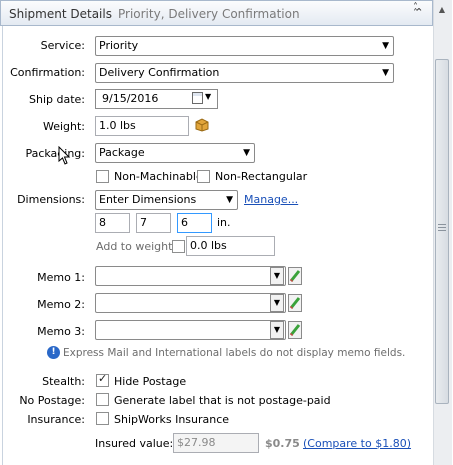 This screenshot has height=465, width=453. Describe the element at coordinates (53, 352) in the screenshot. I see `info-icon: !` at that location.